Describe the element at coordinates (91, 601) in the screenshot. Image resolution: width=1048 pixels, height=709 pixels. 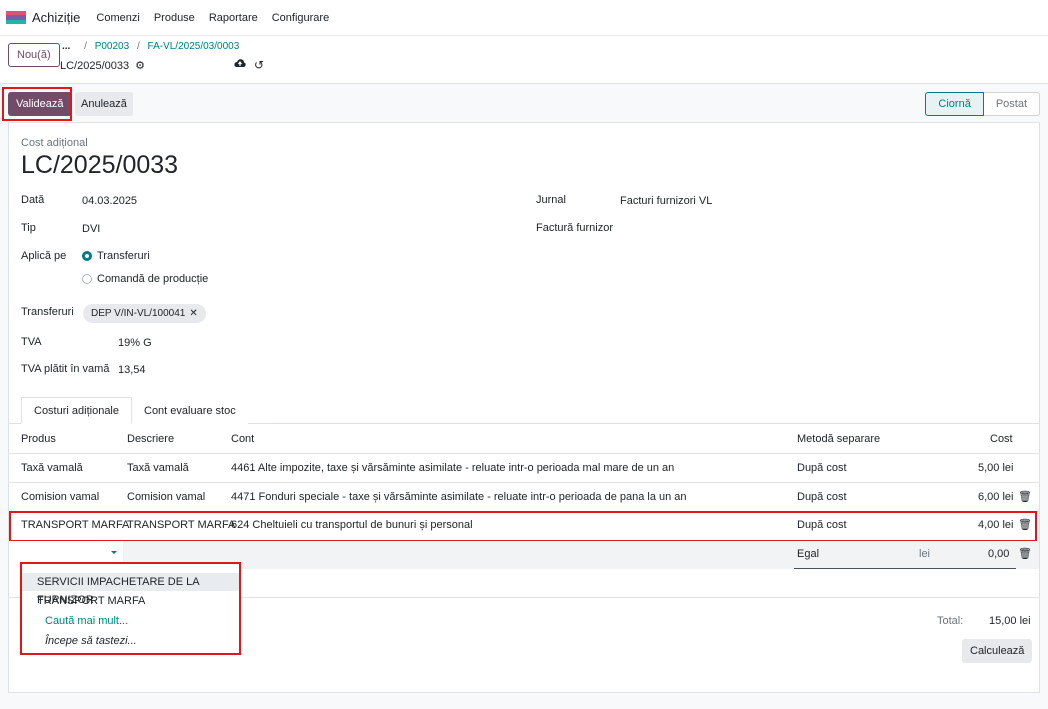
I see `dropdown-item-transport: TRANSPORT MARFA` at that location.